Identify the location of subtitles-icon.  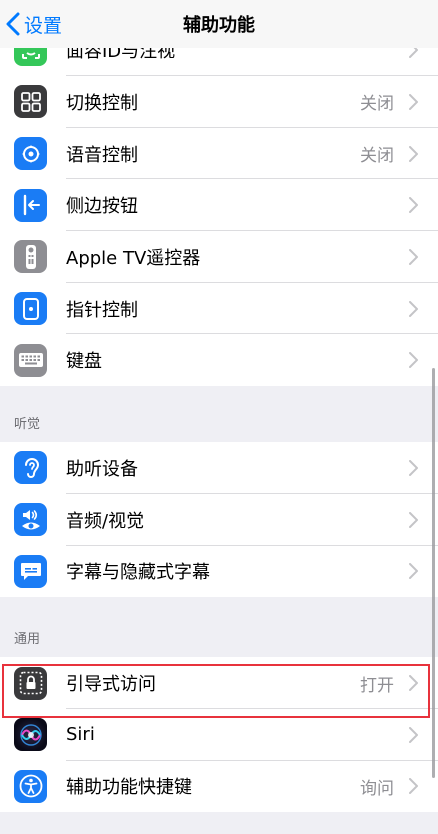
(30, 571).